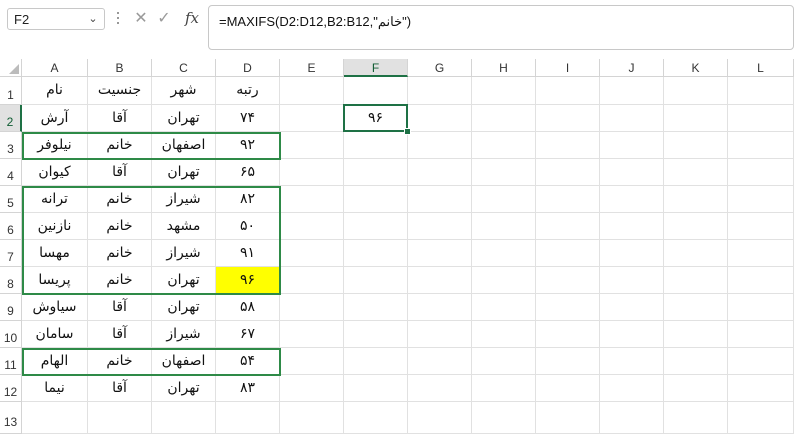 The width and height of the screenshot is (794, 442). What do you see at coordinates (696, 280) in the screenshot?
I see `cell-k8` at bounding box center [696, 280].